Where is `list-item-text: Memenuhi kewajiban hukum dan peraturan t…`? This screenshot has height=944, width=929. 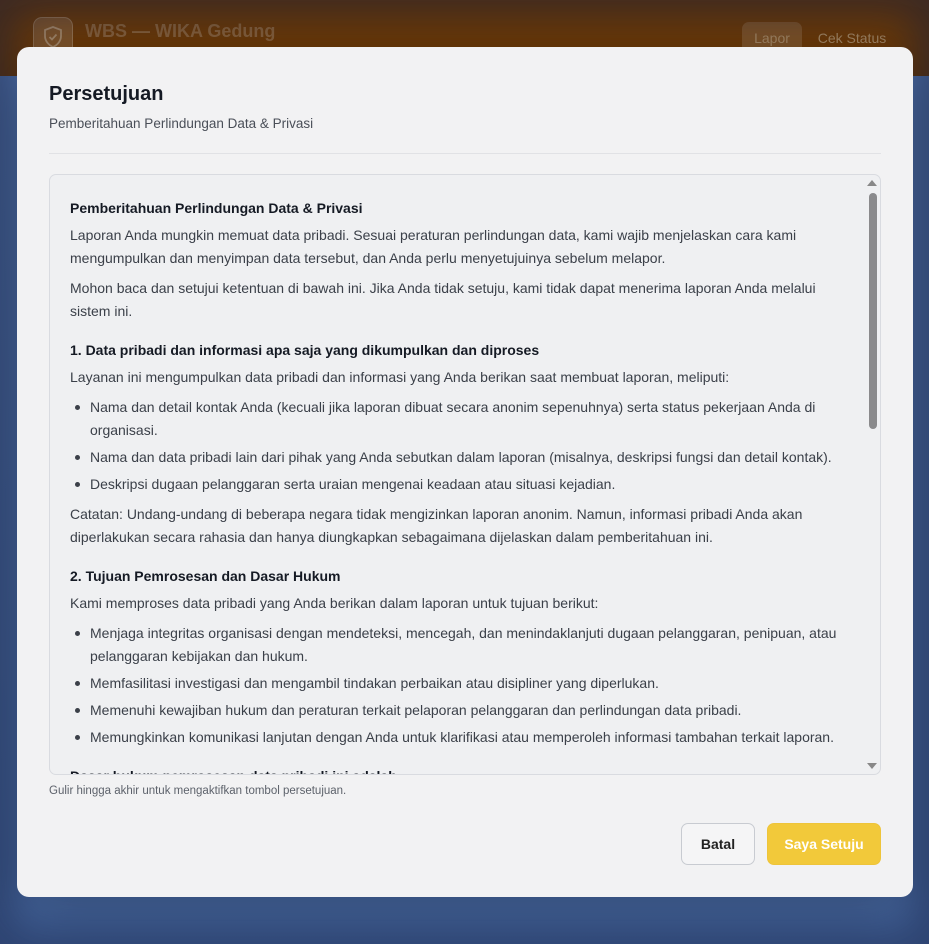
list-item-text: Memenuhi kewajiban hukum dan peraturan t… is located at coordinates (416, 710).